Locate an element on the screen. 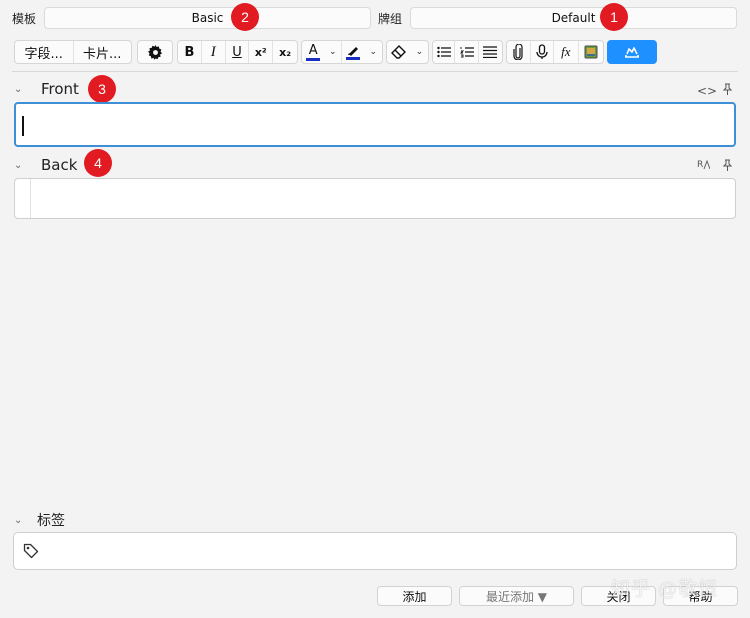  paperclip-icon is located at coordinates (518, 52).